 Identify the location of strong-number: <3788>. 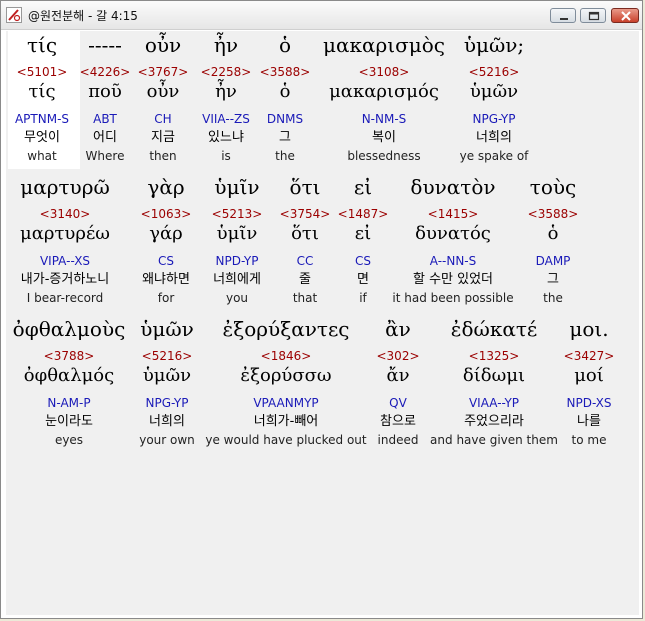
(69, 356).